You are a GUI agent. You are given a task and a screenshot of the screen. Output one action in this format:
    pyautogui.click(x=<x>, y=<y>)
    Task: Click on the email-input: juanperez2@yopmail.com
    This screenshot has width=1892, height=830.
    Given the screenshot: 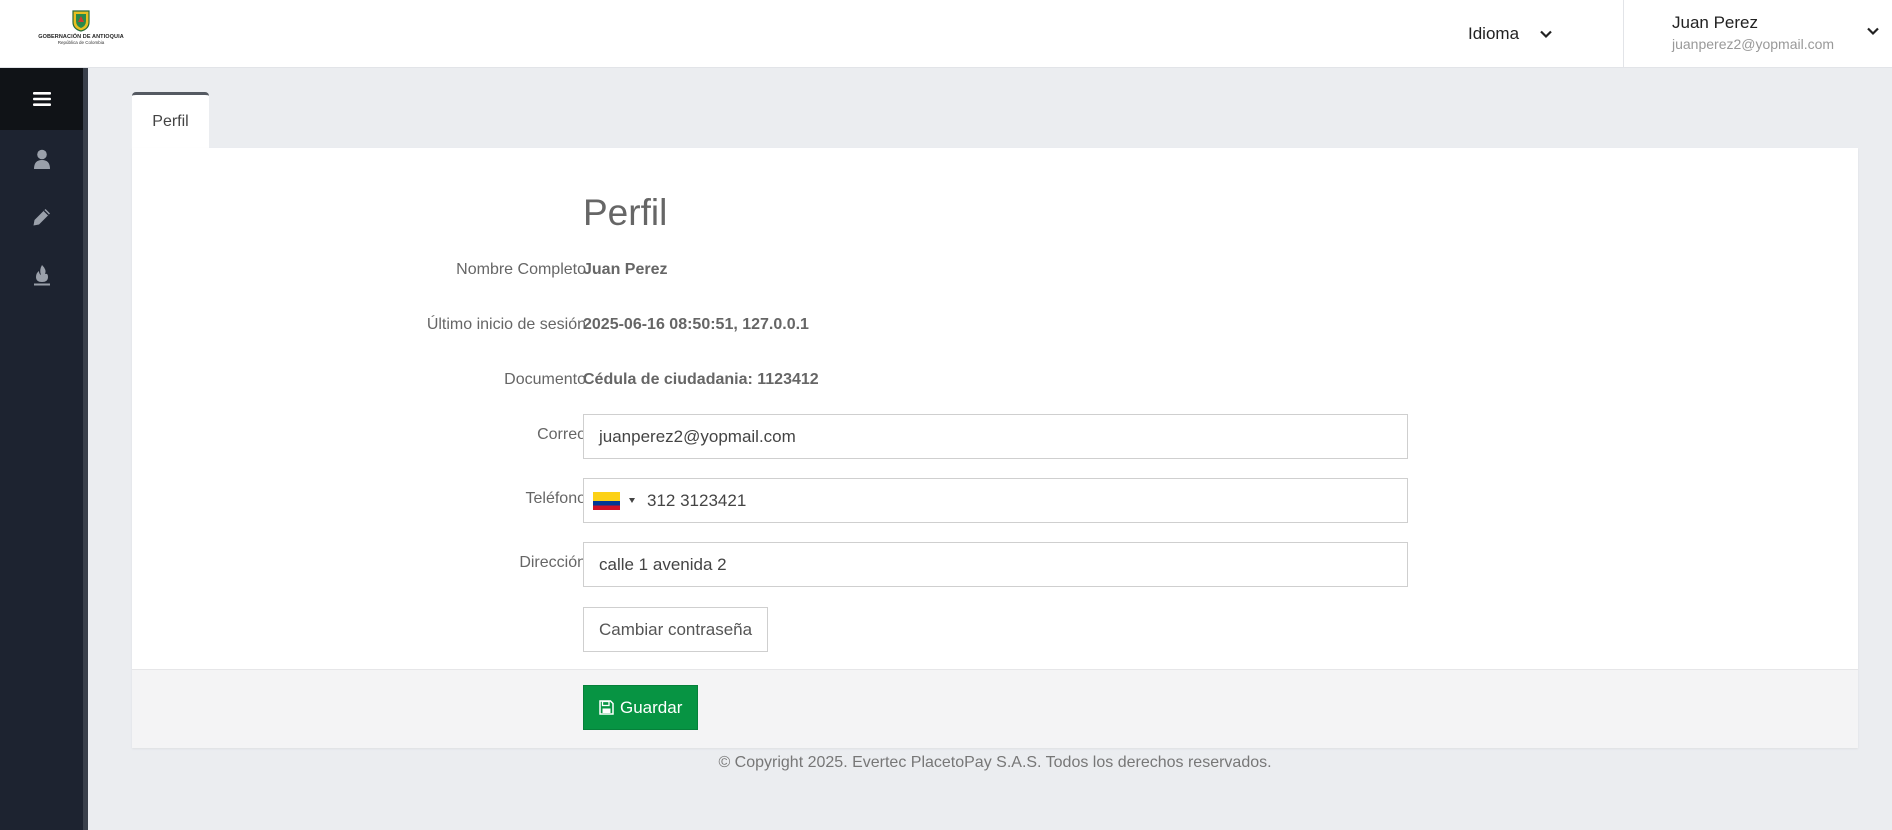 What is the action you would take?
    pyautogui.click(x=995, y=436)
    